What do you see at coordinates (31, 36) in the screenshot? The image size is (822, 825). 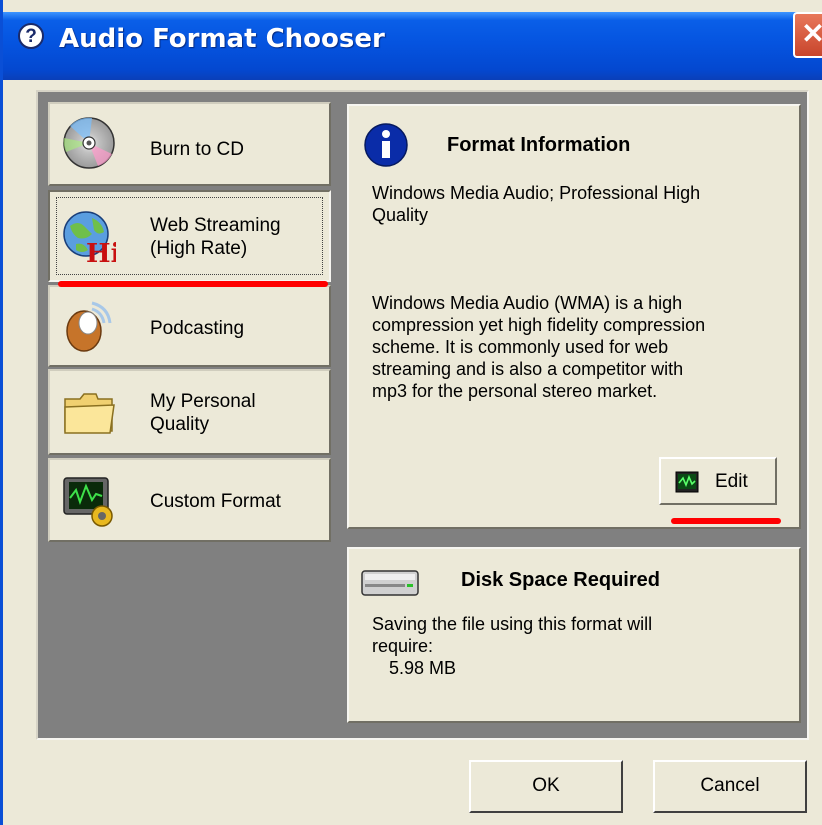 I see `help-question-icon: ?` at bounding box center [31, 36].